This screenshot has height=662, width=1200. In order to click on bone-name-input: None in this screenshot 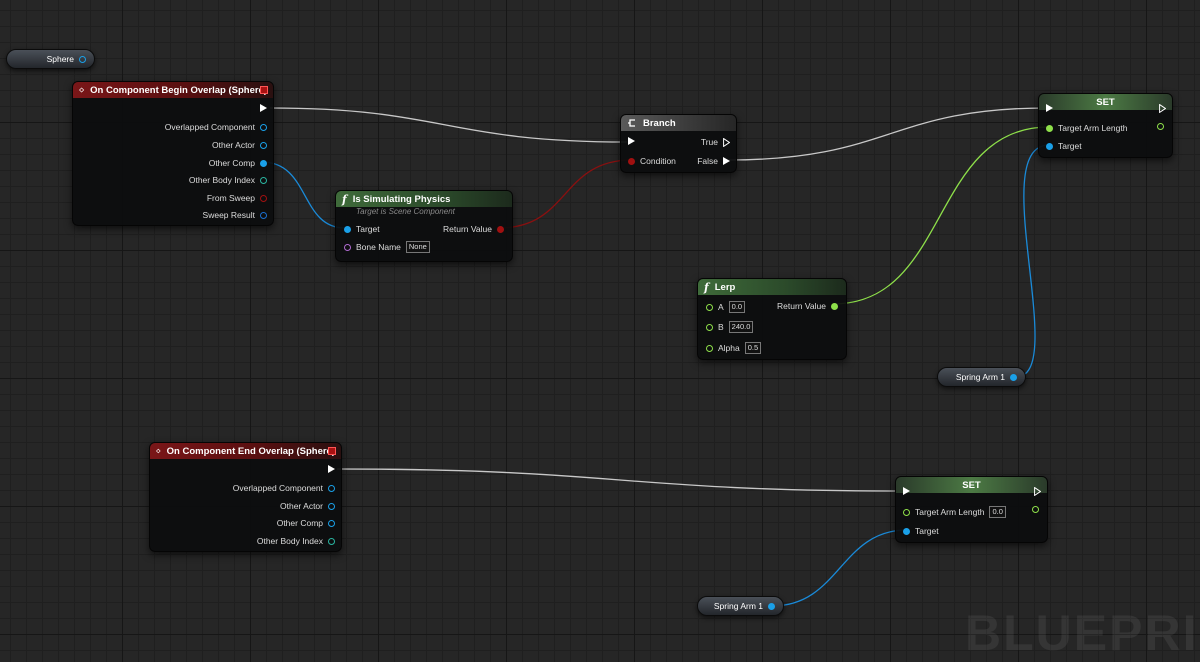, I will do `click(417, 247)`.